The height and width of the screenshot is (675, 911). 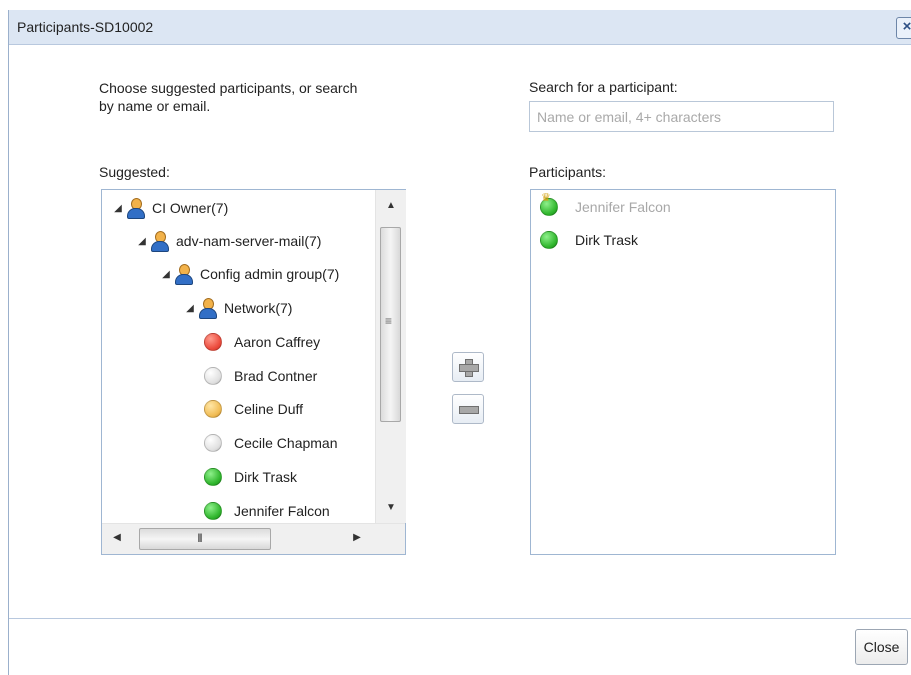 I want to click on dialog-titlebar: Participants-SD10002 ×, so click(x=460, y=27).